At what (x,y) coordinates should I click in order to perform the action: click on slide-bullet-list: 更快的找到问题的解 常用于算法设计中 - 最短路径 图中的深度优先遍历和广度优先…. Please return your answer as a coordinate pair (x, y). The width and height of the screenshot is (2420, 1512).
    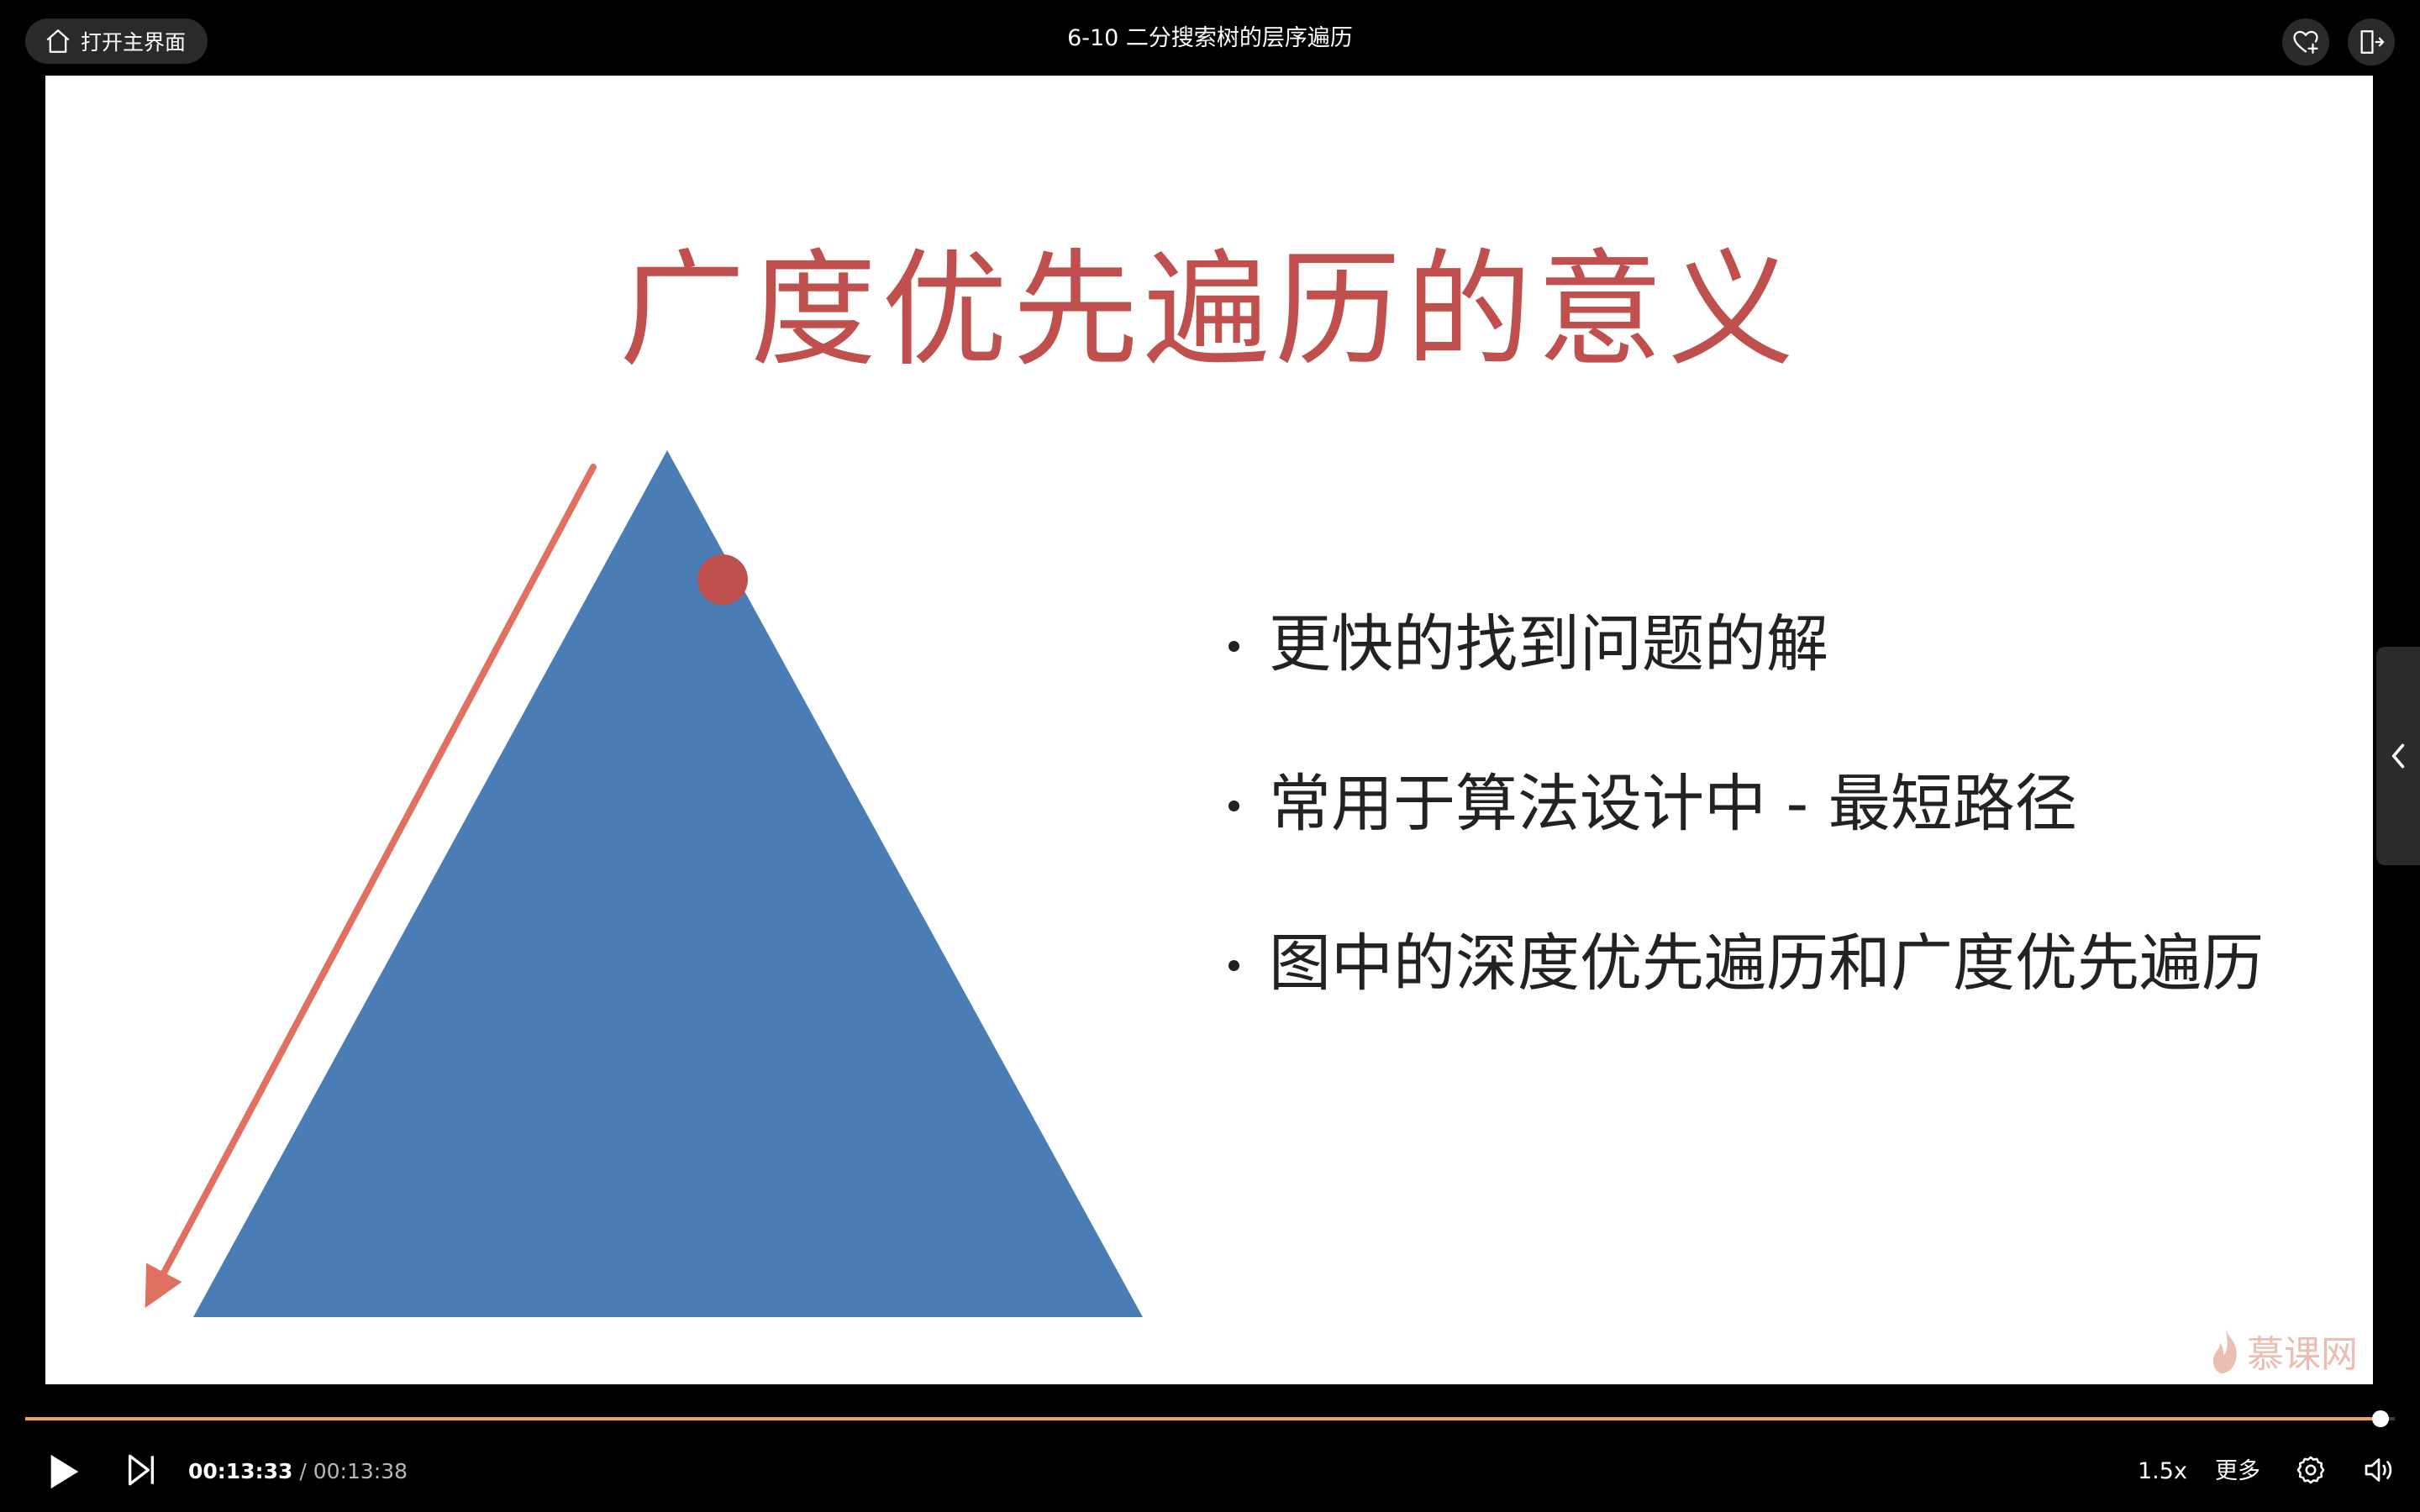
    Looking at the image, I should click on (1746, 829).